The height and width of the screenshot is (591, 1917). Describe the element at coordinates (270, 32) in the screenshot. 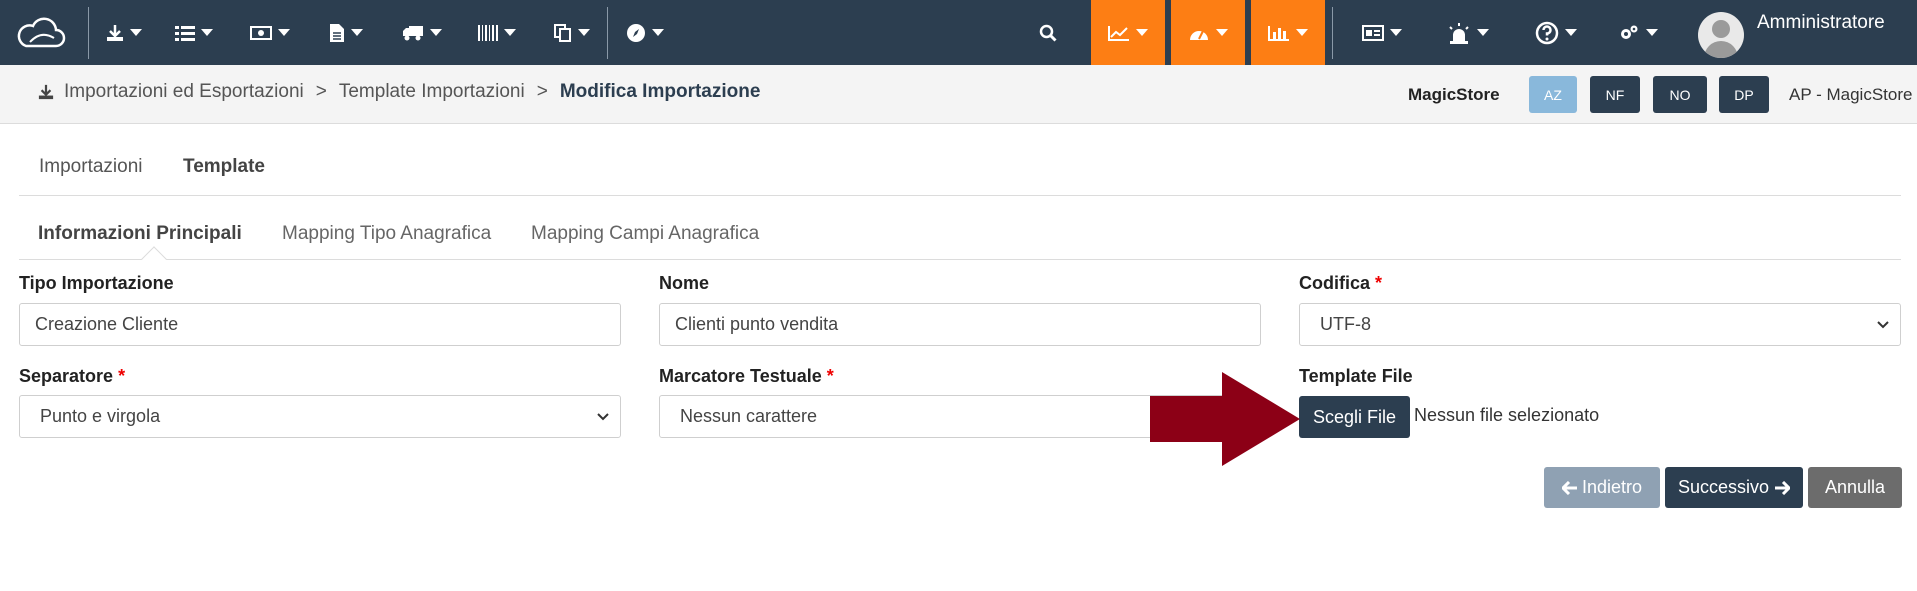

I see `money-icon` at that location.